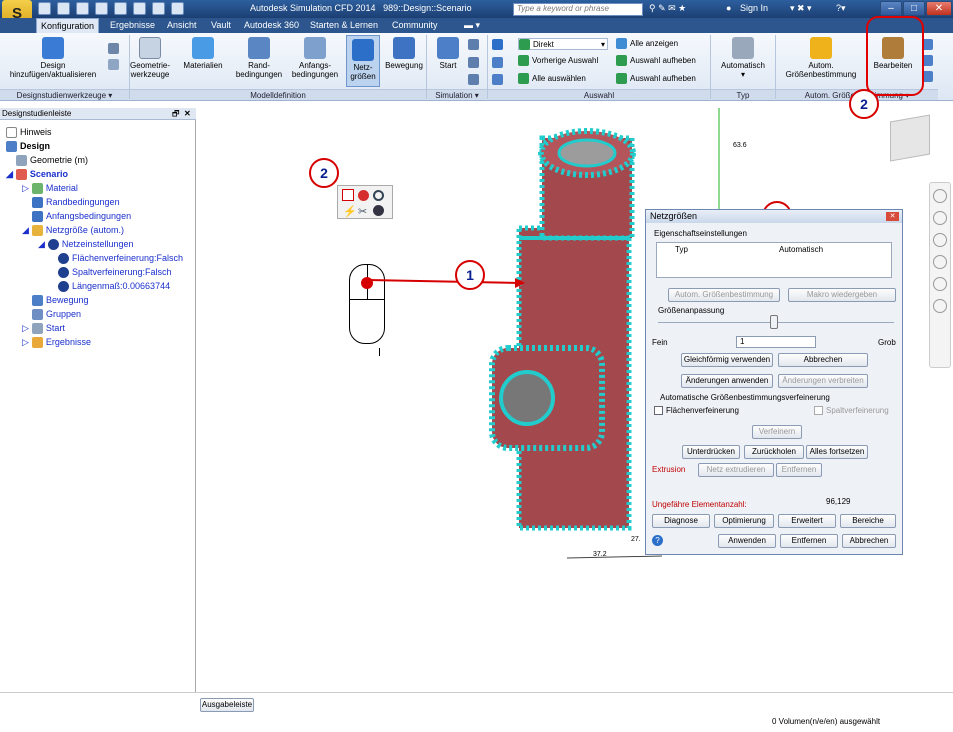  Describe the element at coordinates (497, 44) in the screenshot. I see `select-mode-icon` at that location.